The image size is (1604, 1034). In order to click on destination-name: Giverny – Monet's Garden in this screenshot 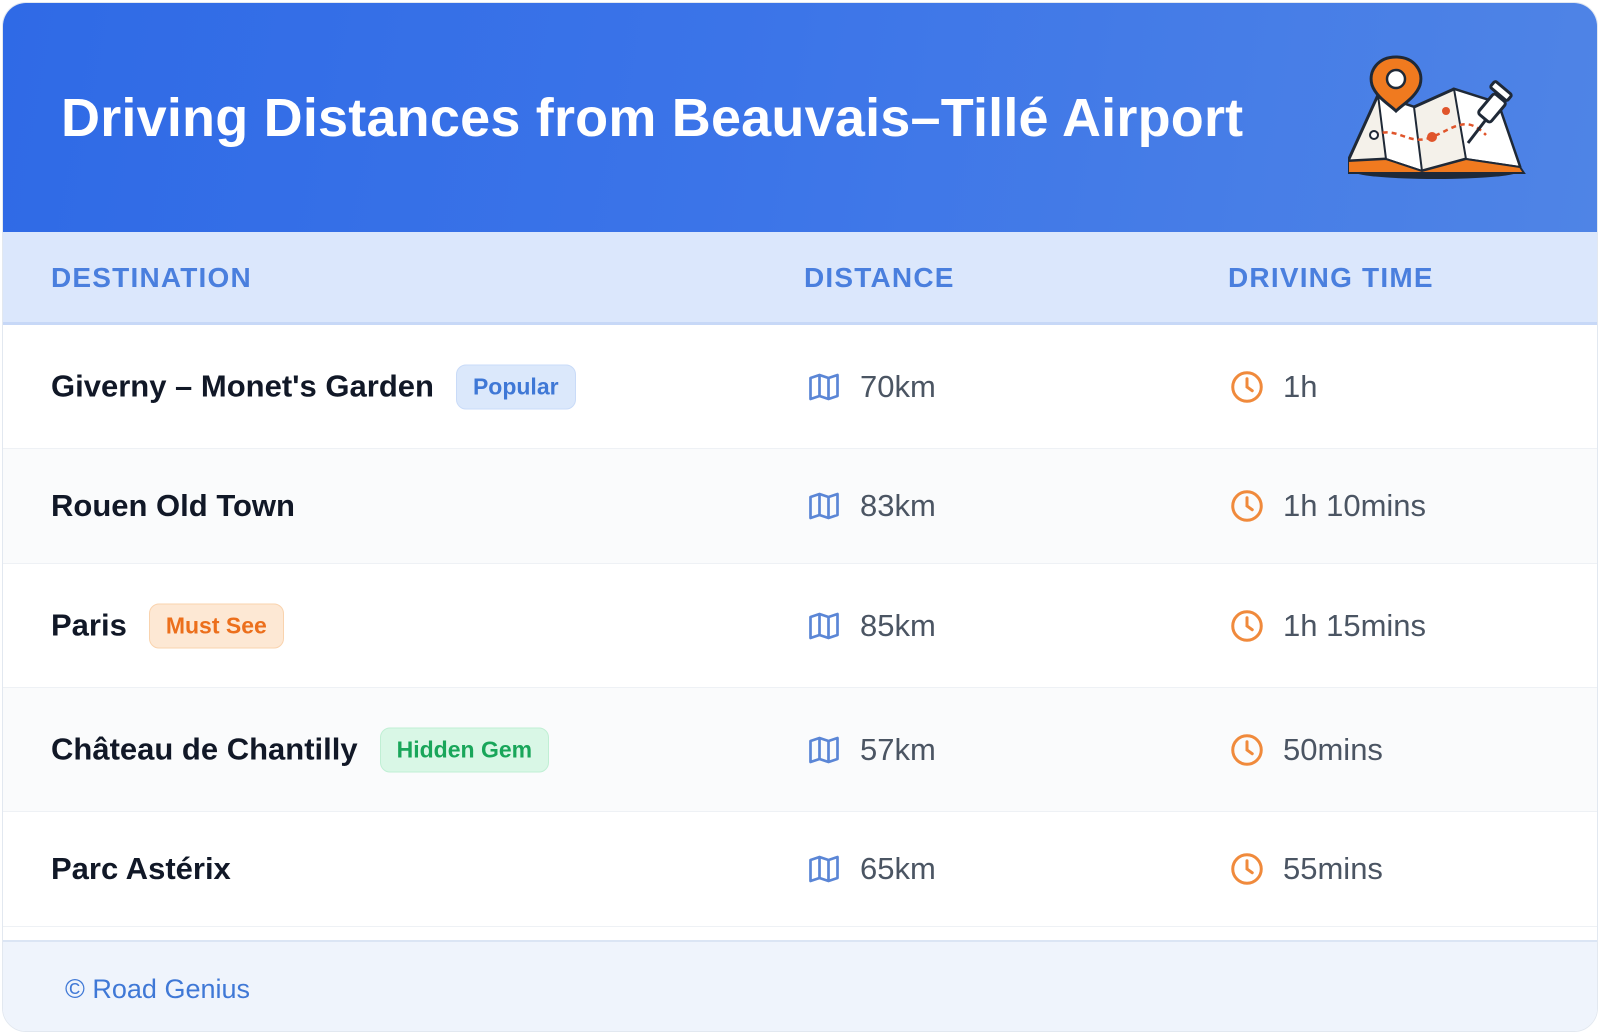, I will do `click(242, 386)`.